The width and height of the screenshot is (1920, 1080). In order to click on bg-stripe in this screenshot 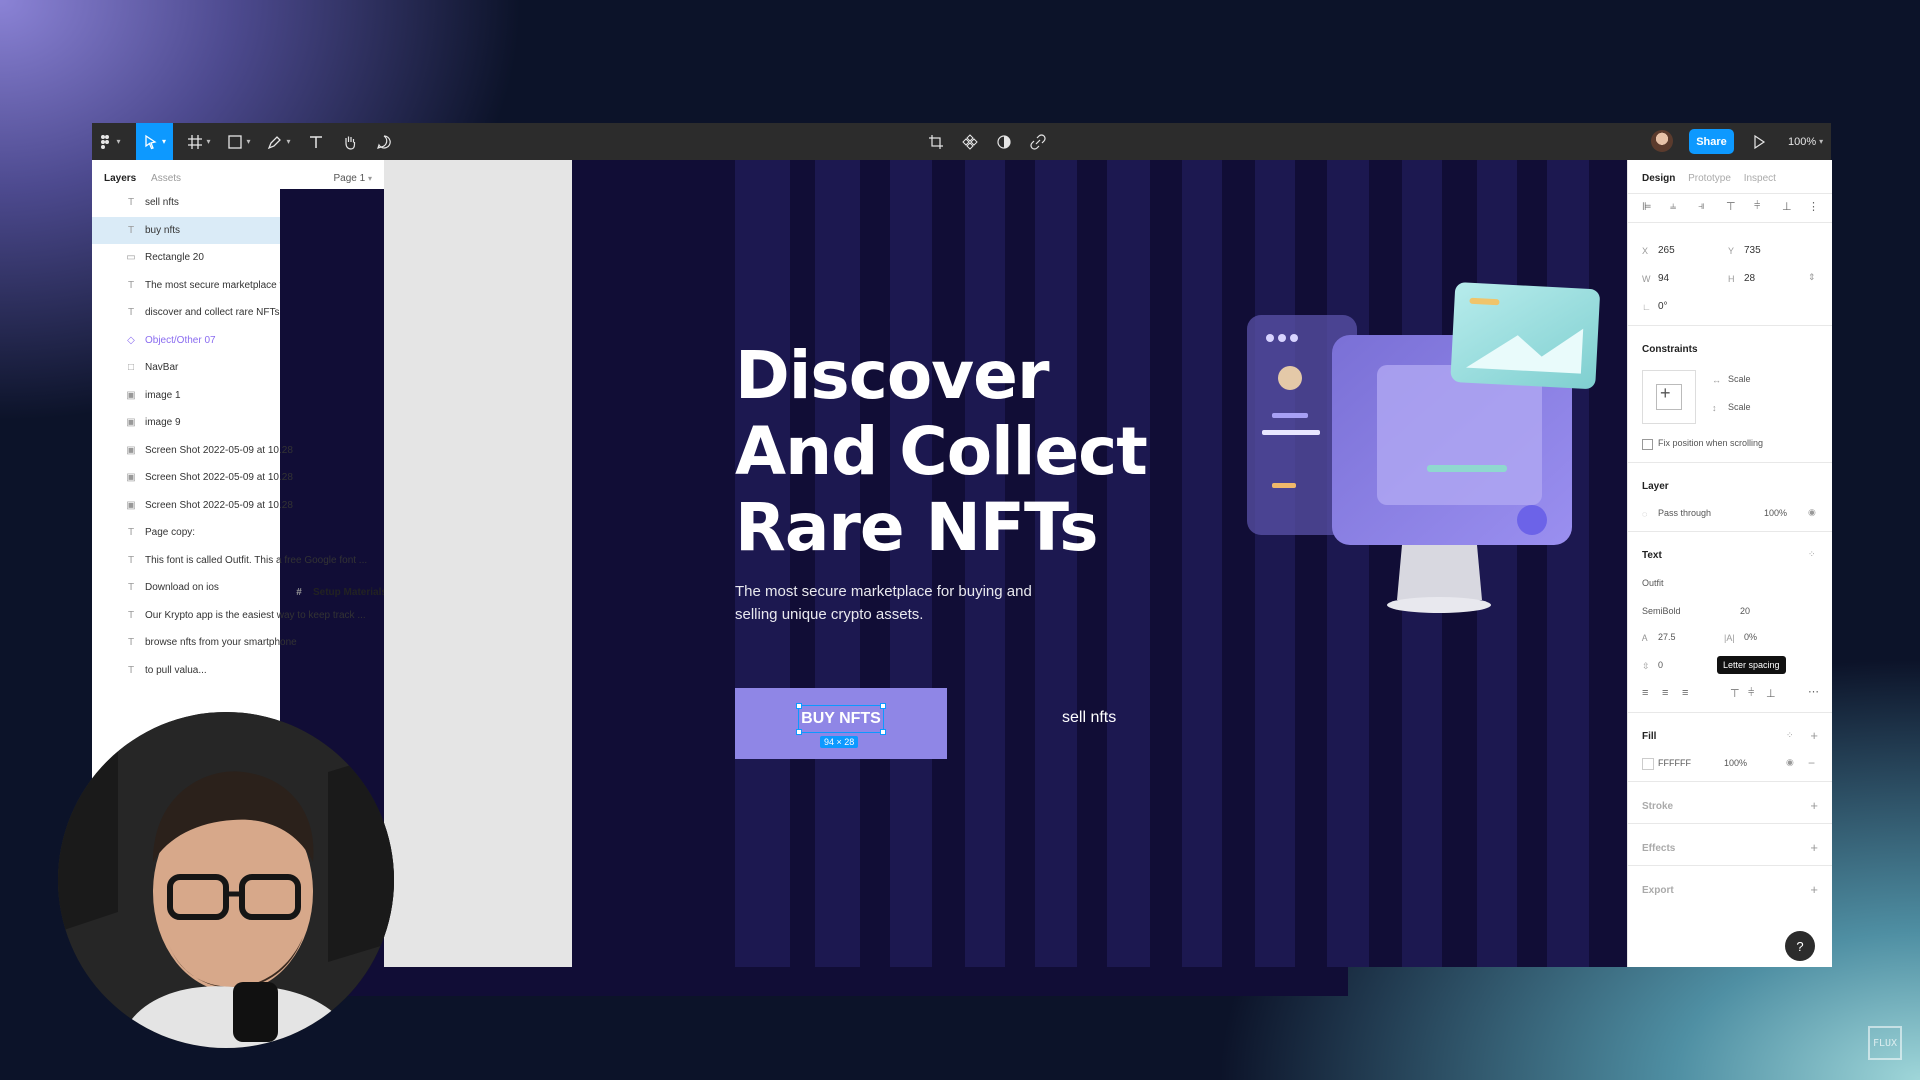, I will do `click(1202, 563)`.